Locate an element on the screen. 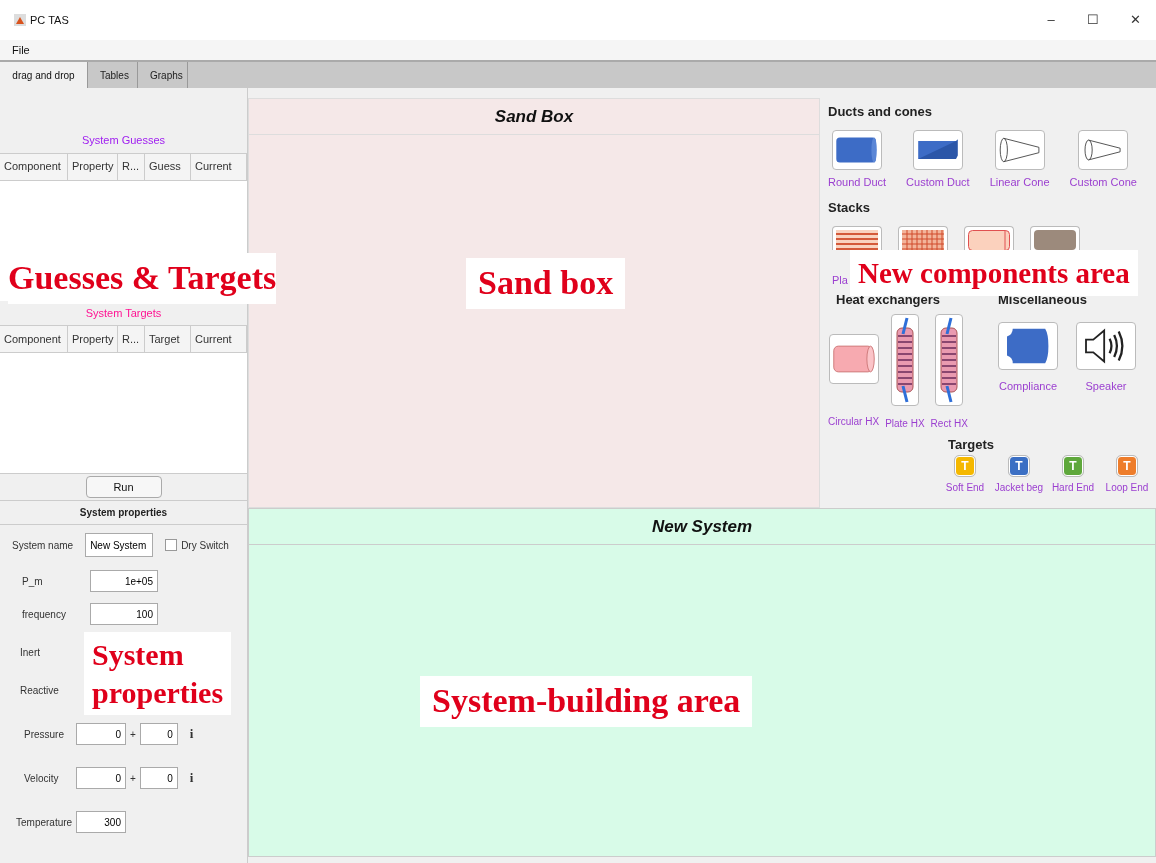 The height and width of the screenshot is (863, 1156). annotation-label: System properties is located at coordinates (158, 673).